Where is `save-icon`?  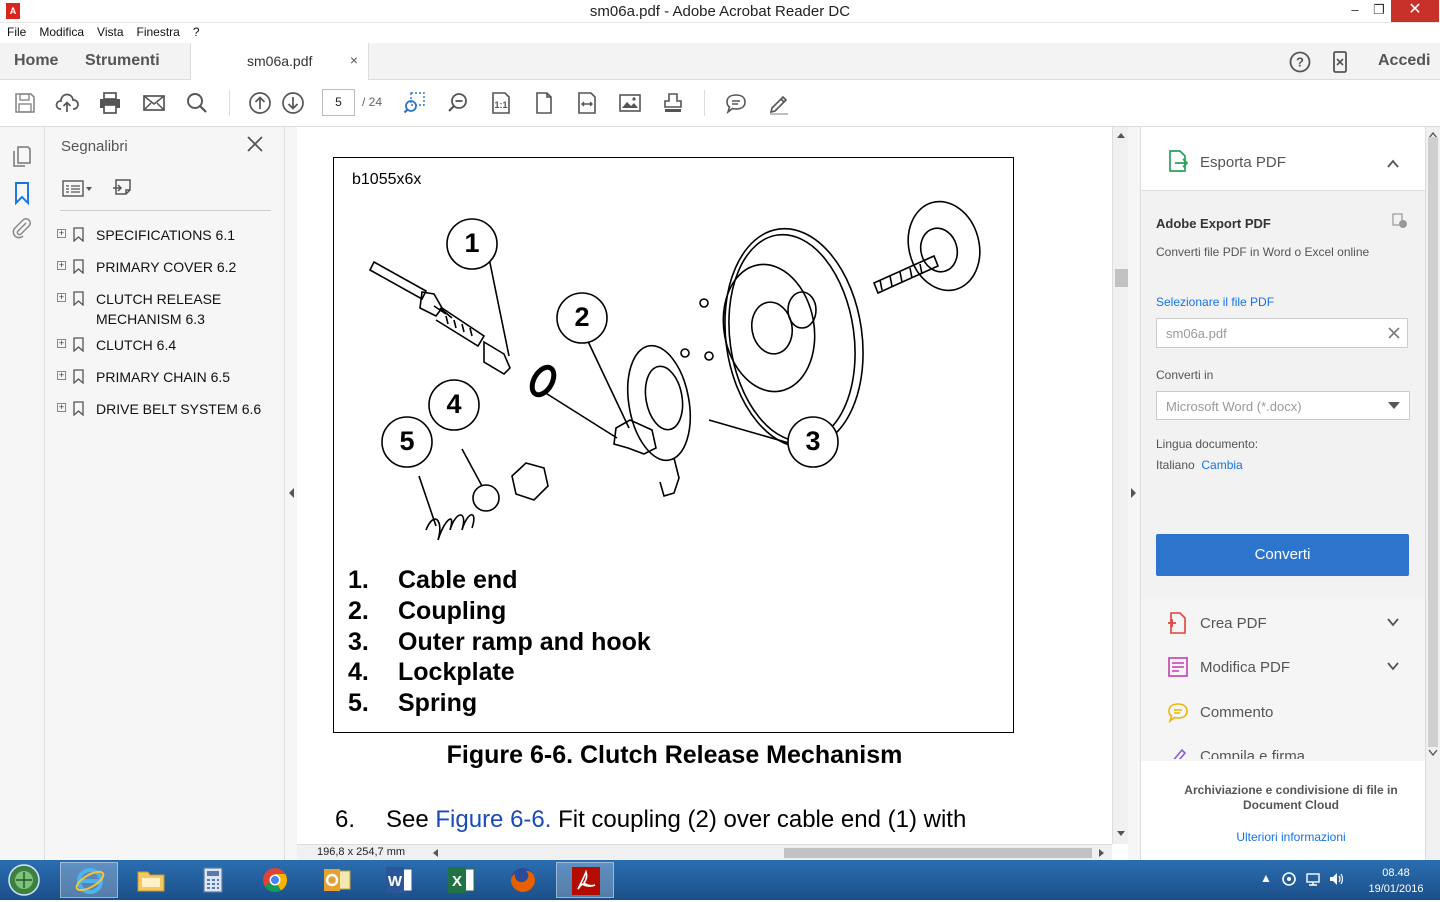 save-icon is located at coordinates (25, 103).